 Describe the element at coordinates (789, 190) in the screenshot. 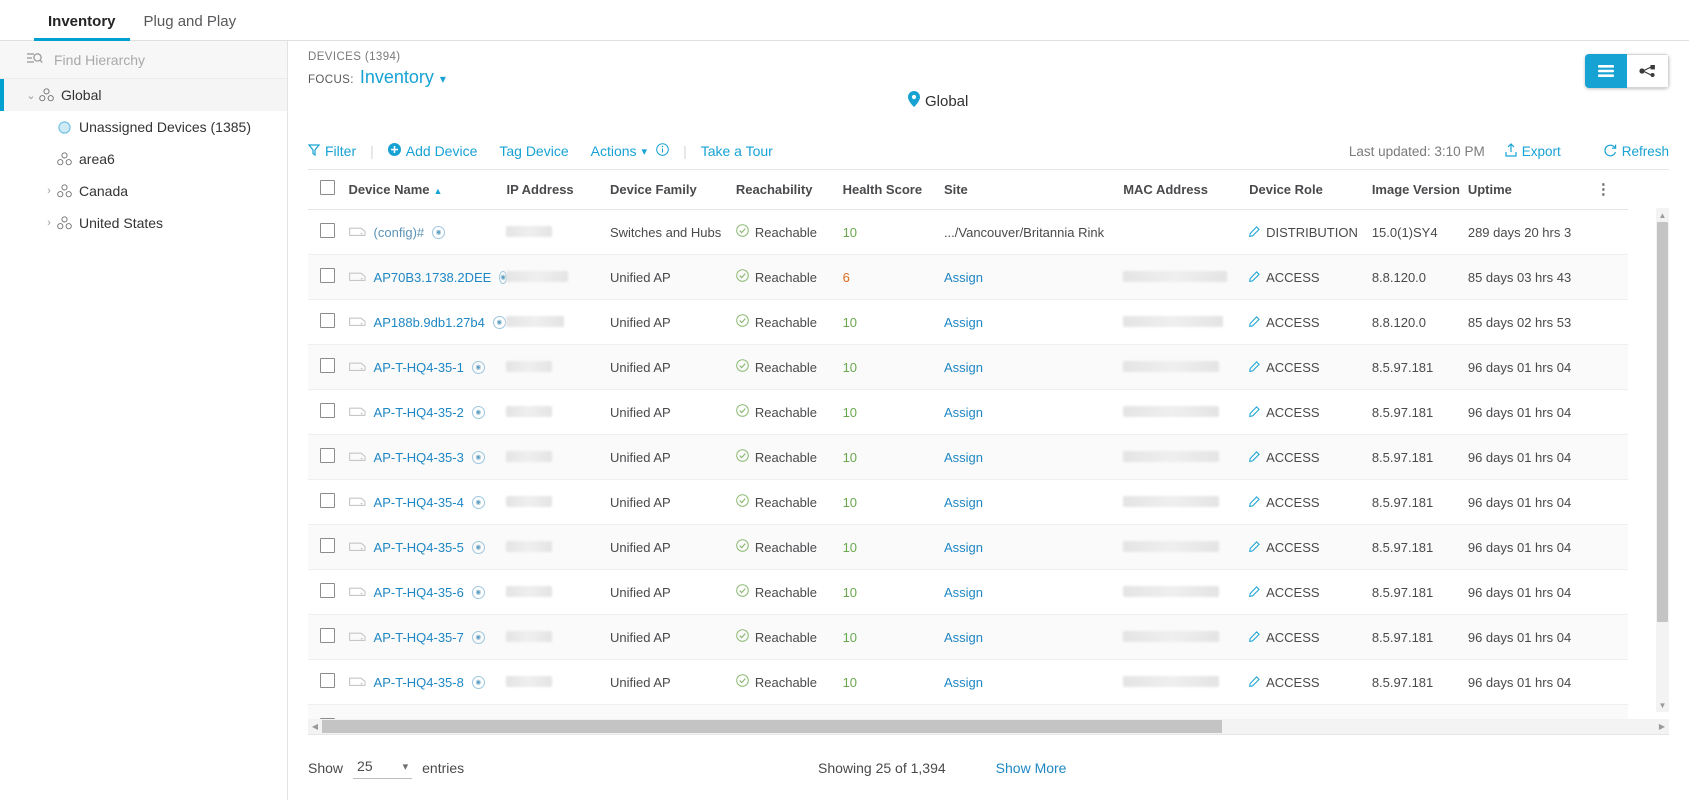

I see `header-reachability: Reachability` at that location.